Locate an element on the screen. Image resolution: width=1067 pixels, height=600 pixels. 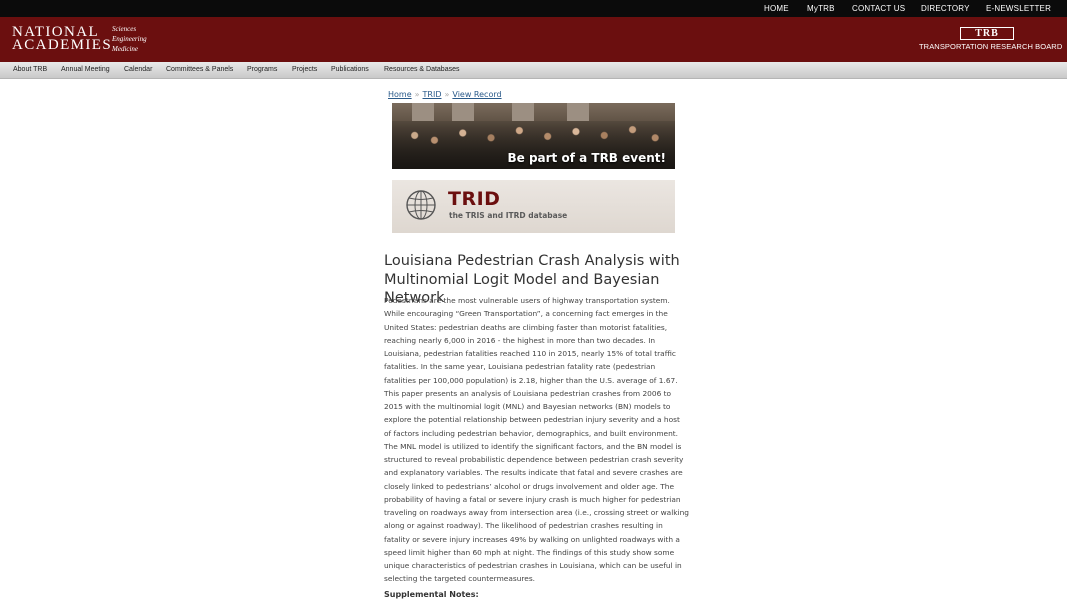
breadcrumb-view-record: View Record is located at coordinates (476, 94).